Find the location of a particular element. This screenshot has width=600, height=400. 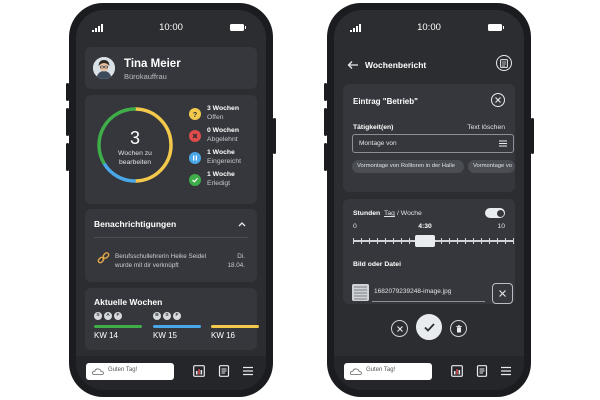

file-name-field: 1682079239248-image.jpg is located at coordinates (428, 292).